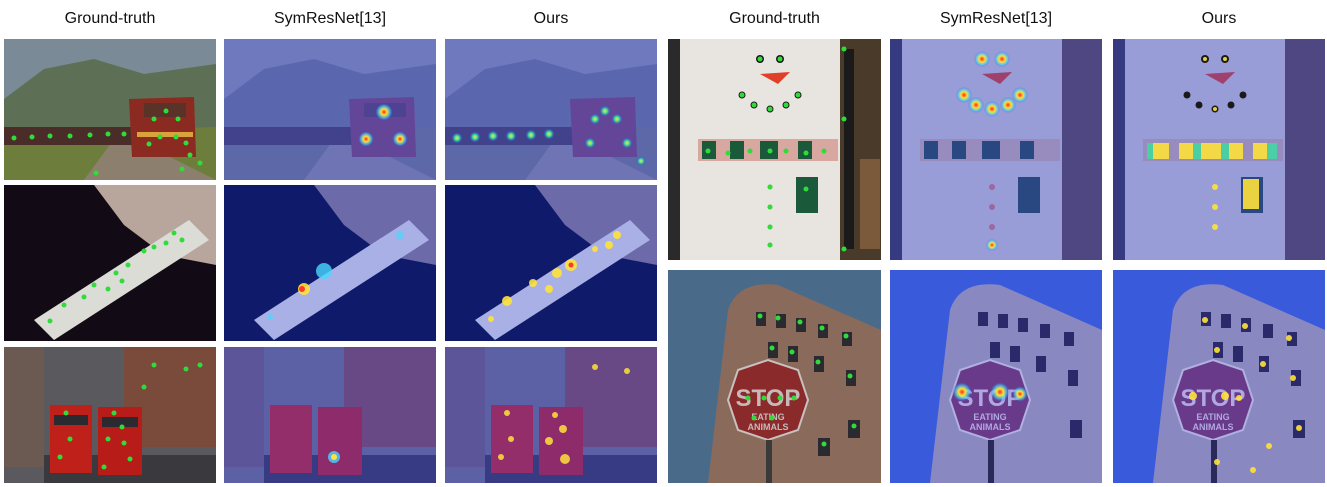 The height and width of the screenshot is (487, 1327). I want to click on remote-symresnet-heatmap, so click(330, 263).